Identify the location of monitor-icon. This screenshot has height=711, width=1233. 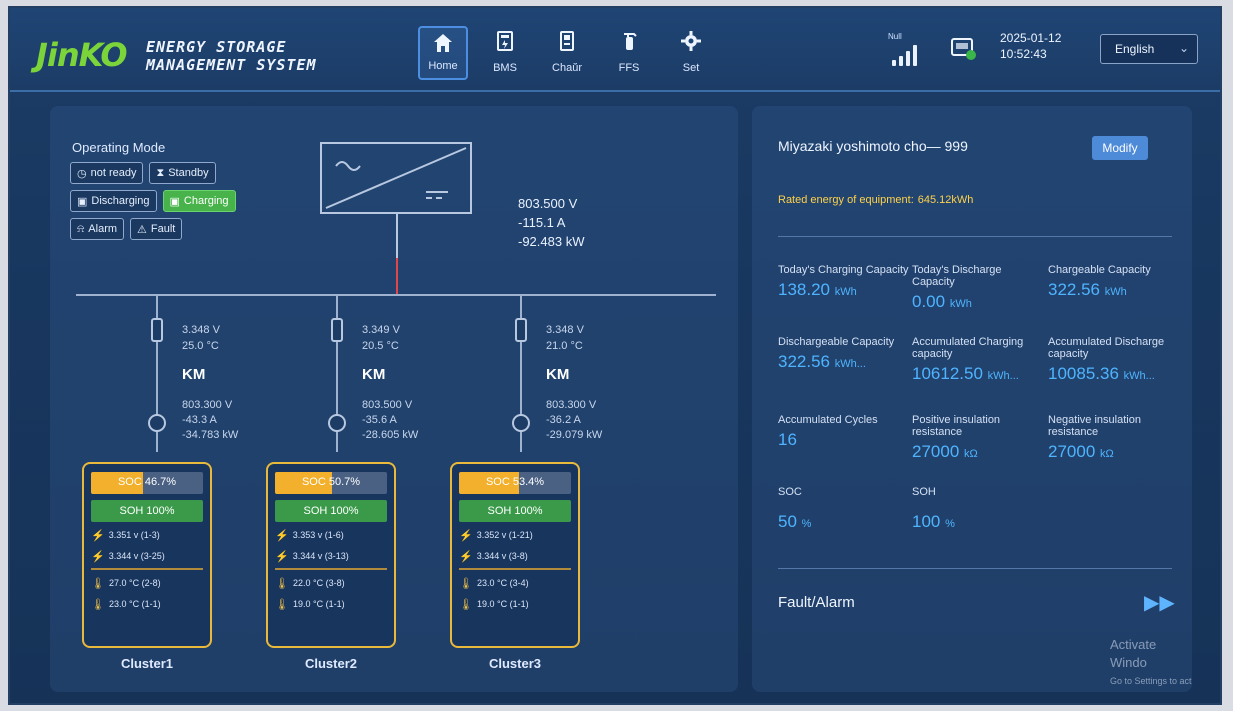
(964, 49).